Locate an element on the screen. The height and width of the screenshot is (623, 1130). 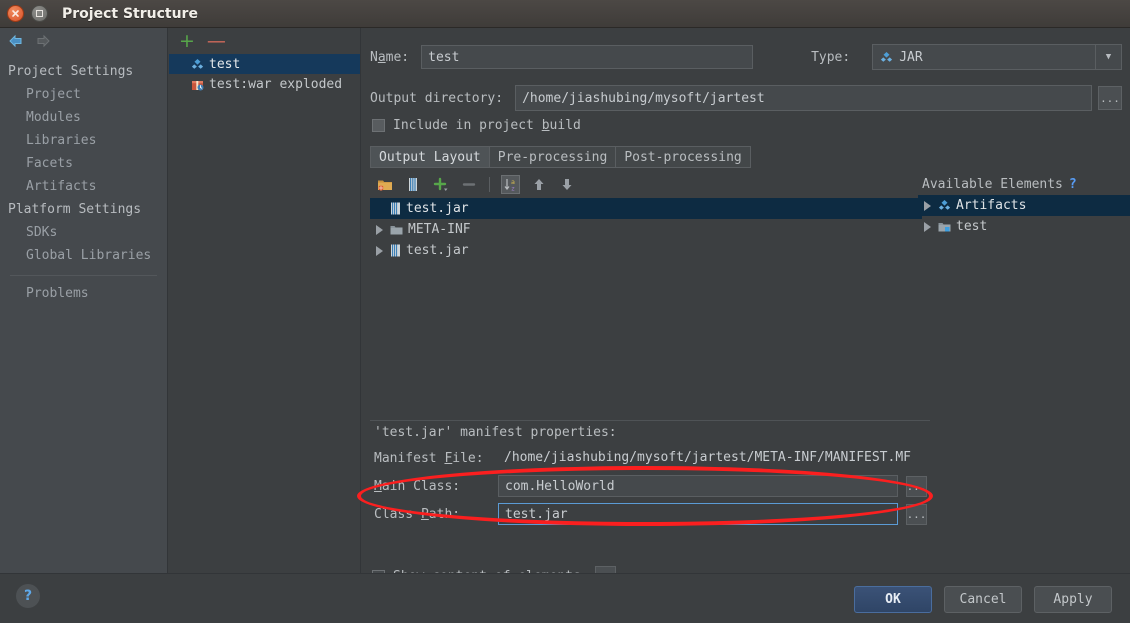
sidebar-item-label: Artifacts is located at coordinates (61, 186).